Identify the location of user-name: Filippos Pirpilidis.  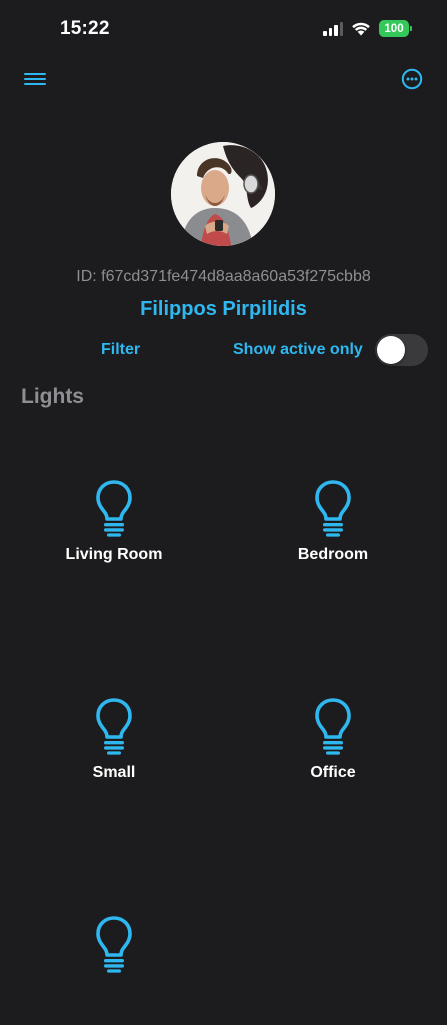
(223, 309).